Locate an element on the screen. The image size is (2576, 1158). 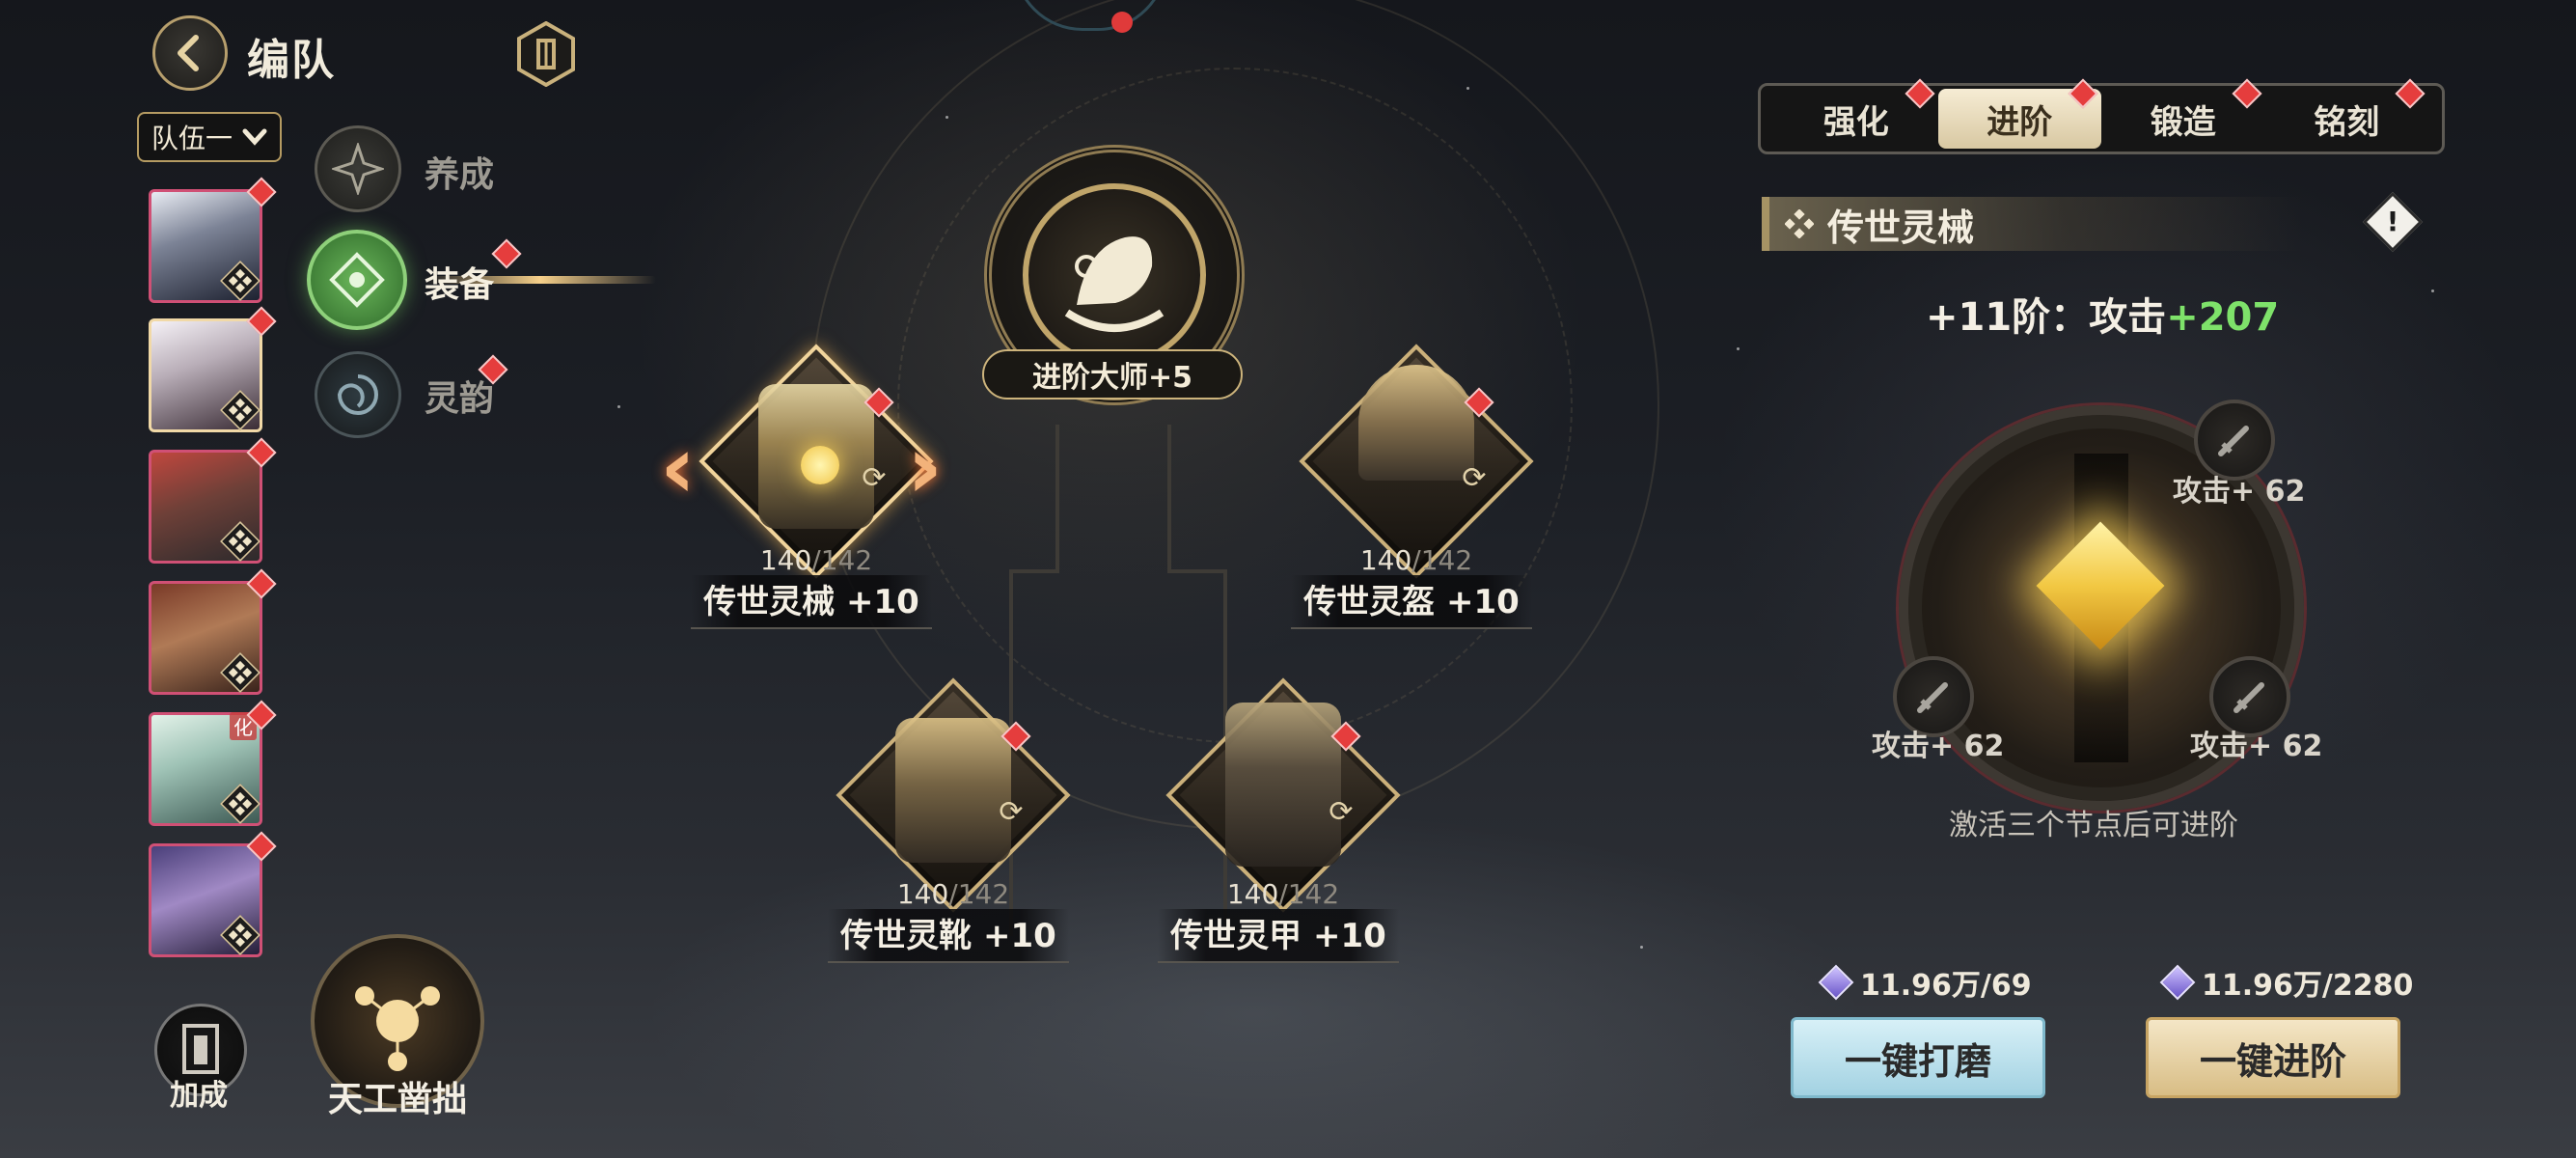
tab-enhance: 强化 is located at coordinates (1856, 113).